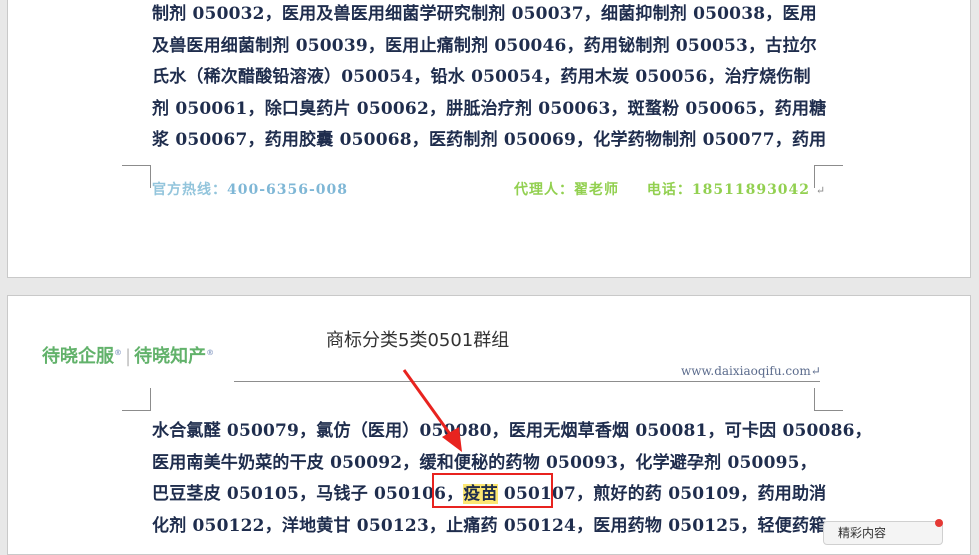  Describe the element at coordinates (939, 523) in the screenshot. I see `notification-dot` at that location.